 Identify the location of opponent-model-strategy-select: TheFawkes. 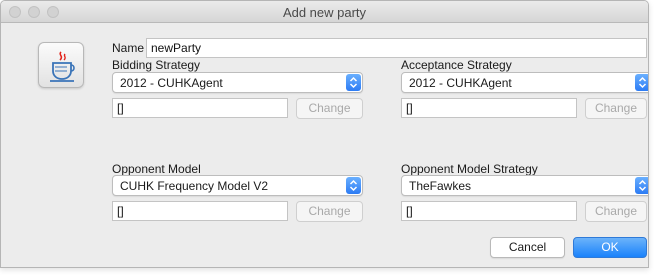
(524, 185).